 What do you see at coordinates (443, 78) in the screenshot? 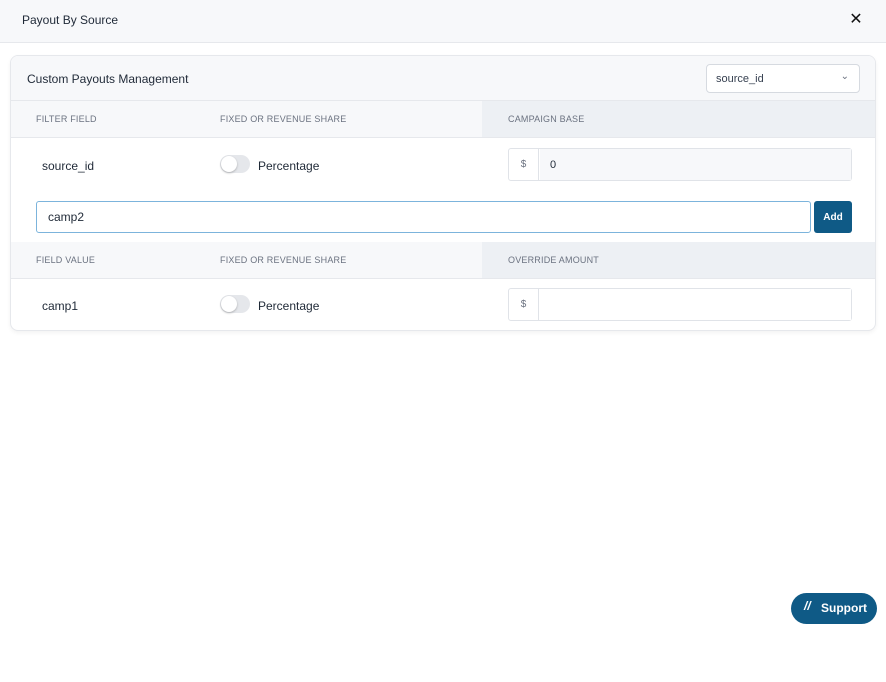
I see `card-header: Custom Payouts Management source_id ⌄` at bounding box center [443, 78].